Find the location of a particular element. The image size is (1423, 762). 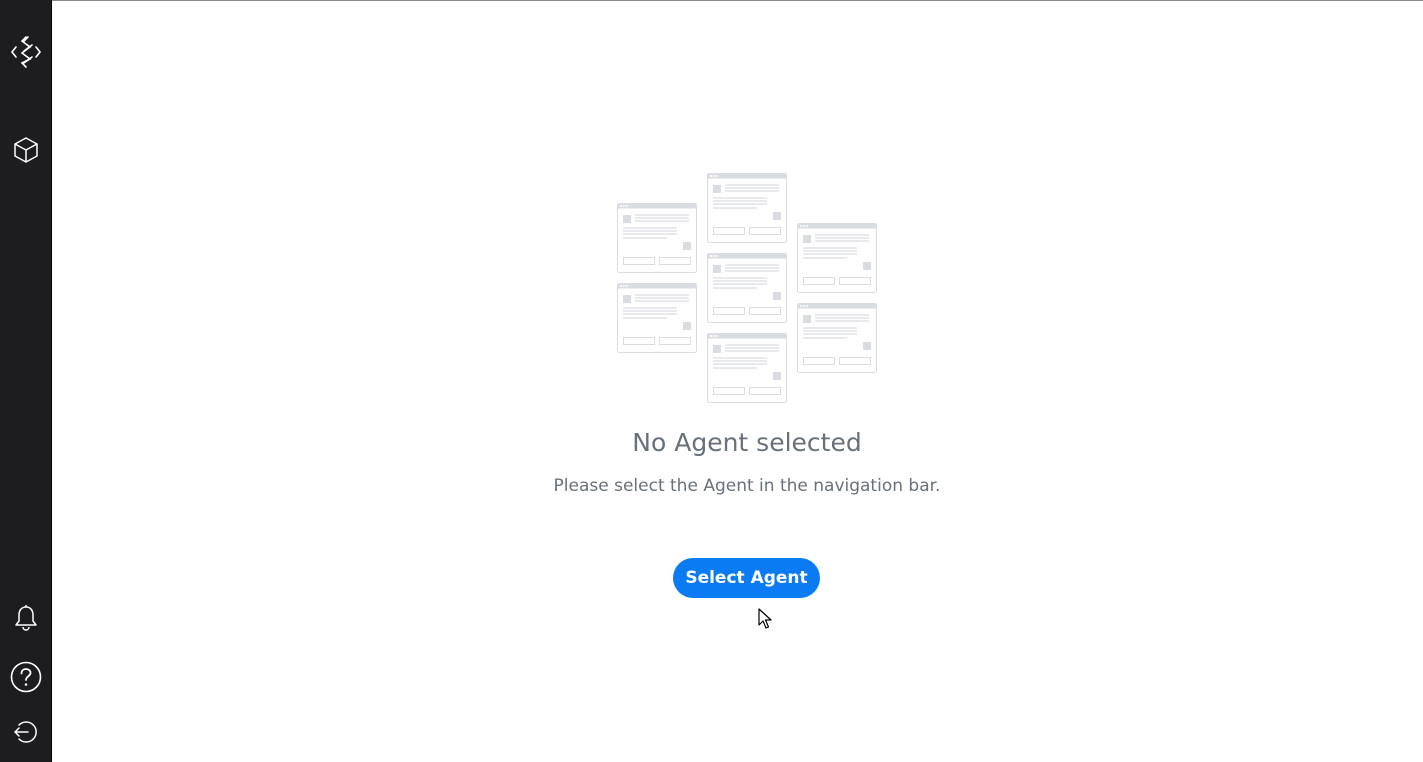

cube-icon is located at coordinates (26, 150).